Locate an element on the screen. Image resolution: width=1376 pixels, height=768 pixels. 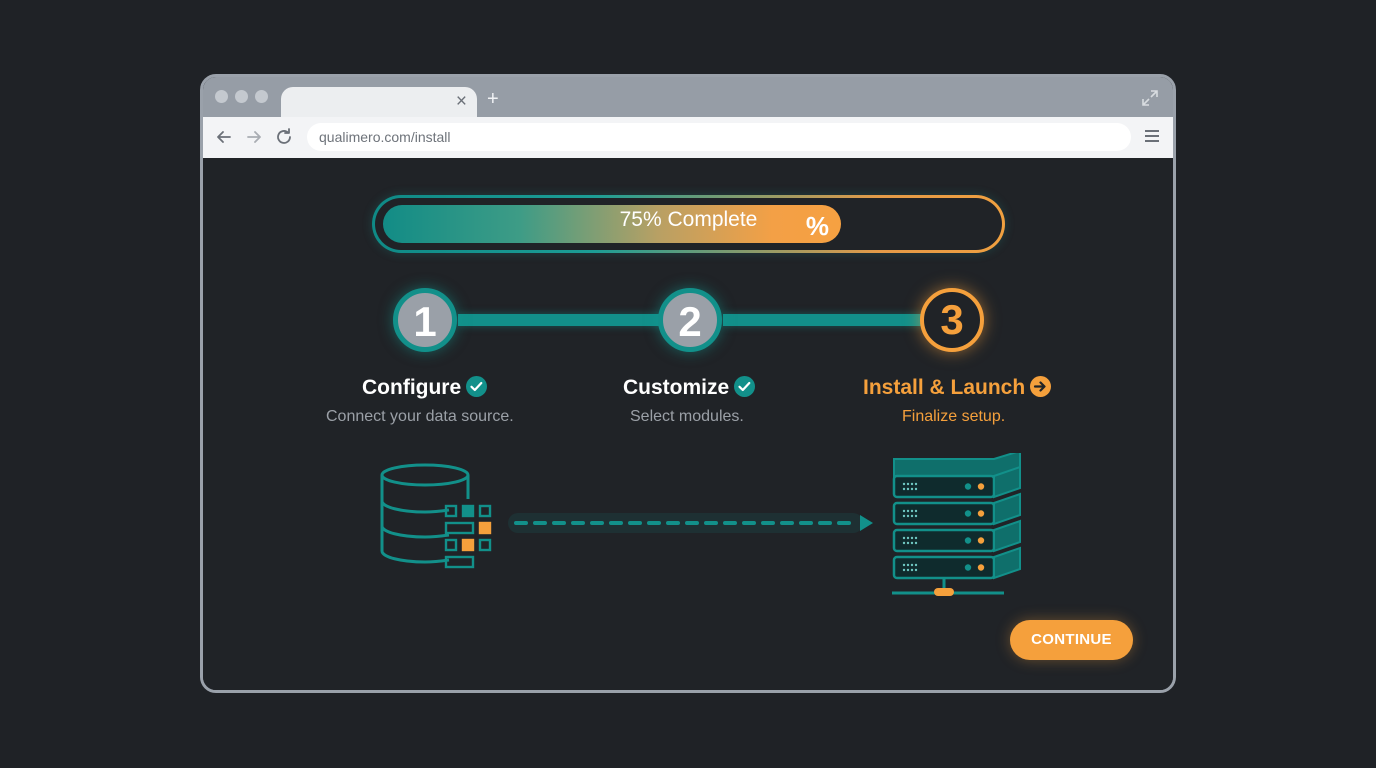
new-tab-icon: + is located at coordinates (493, 99).